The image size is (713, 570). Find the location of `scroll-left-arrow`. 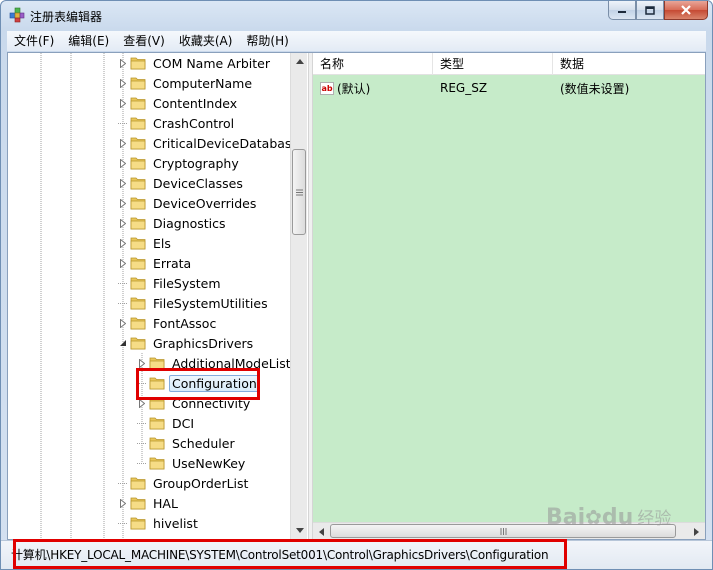

scroll-left-arrow is located at coordinates (321, 531).